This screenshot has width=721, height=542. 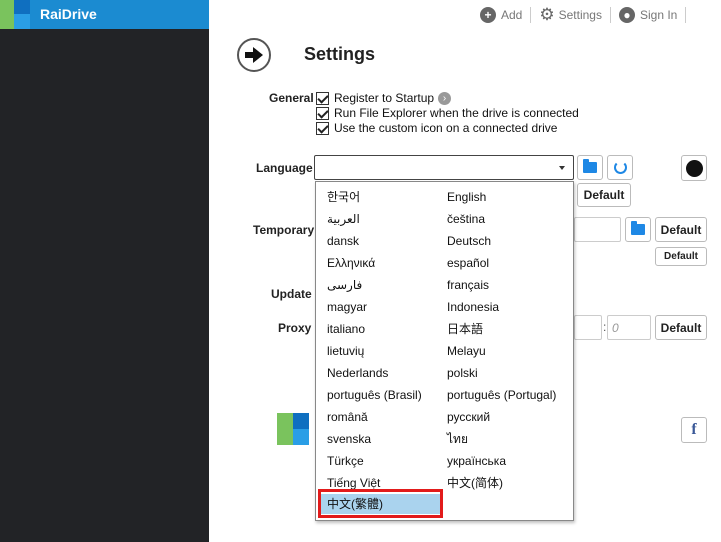 What do you see at coordinates (469, 483) in the screenshot?
I see `language-option: 中文(简体)` at bounding box center [469, 483].